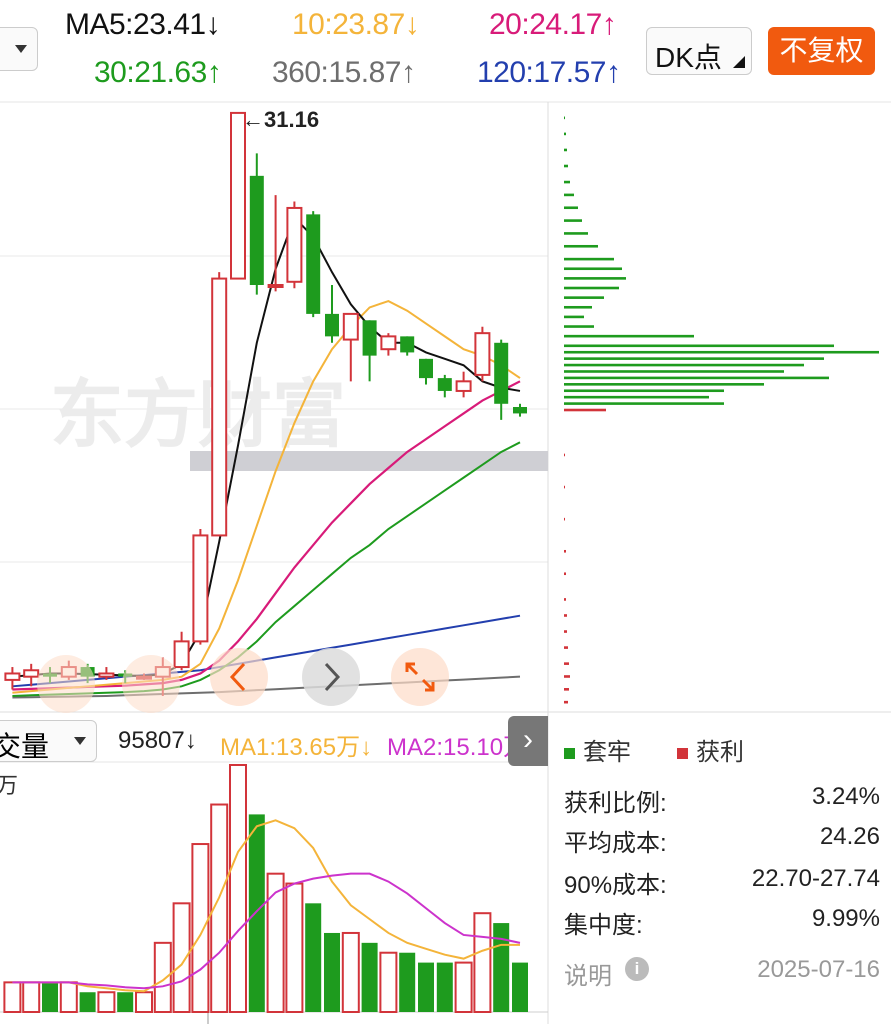 Image resolution: width=891 pixels, height=1024 pixels. What do you see at coordinates (637, 969) in the screenshot?
I see `info-icon: i` at bounding box center [637, 969].